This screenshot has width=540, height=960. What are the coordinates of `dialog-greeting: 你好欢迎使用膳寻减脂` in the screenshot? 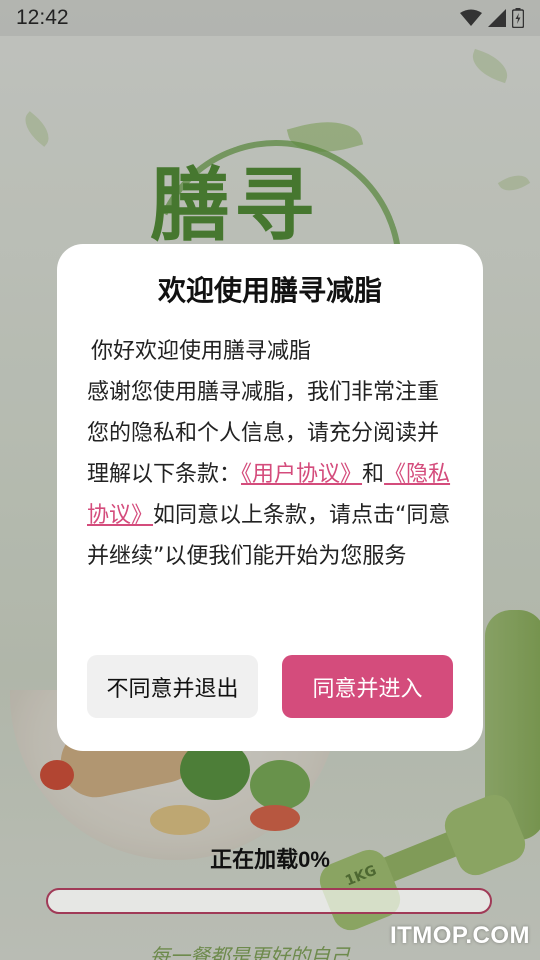 It's located at (201, 351).